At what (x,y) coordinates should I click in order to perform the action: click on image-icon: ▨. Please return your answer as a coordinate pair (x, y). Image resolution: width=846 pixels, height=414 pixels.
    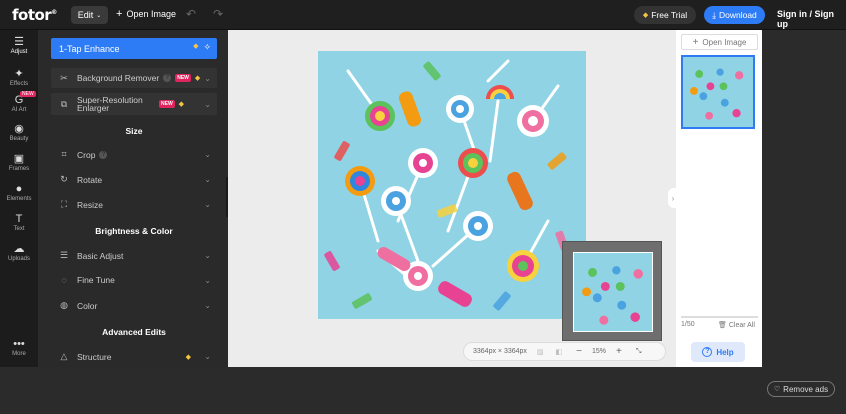
    Looking at the image, I should click on (540, 352).